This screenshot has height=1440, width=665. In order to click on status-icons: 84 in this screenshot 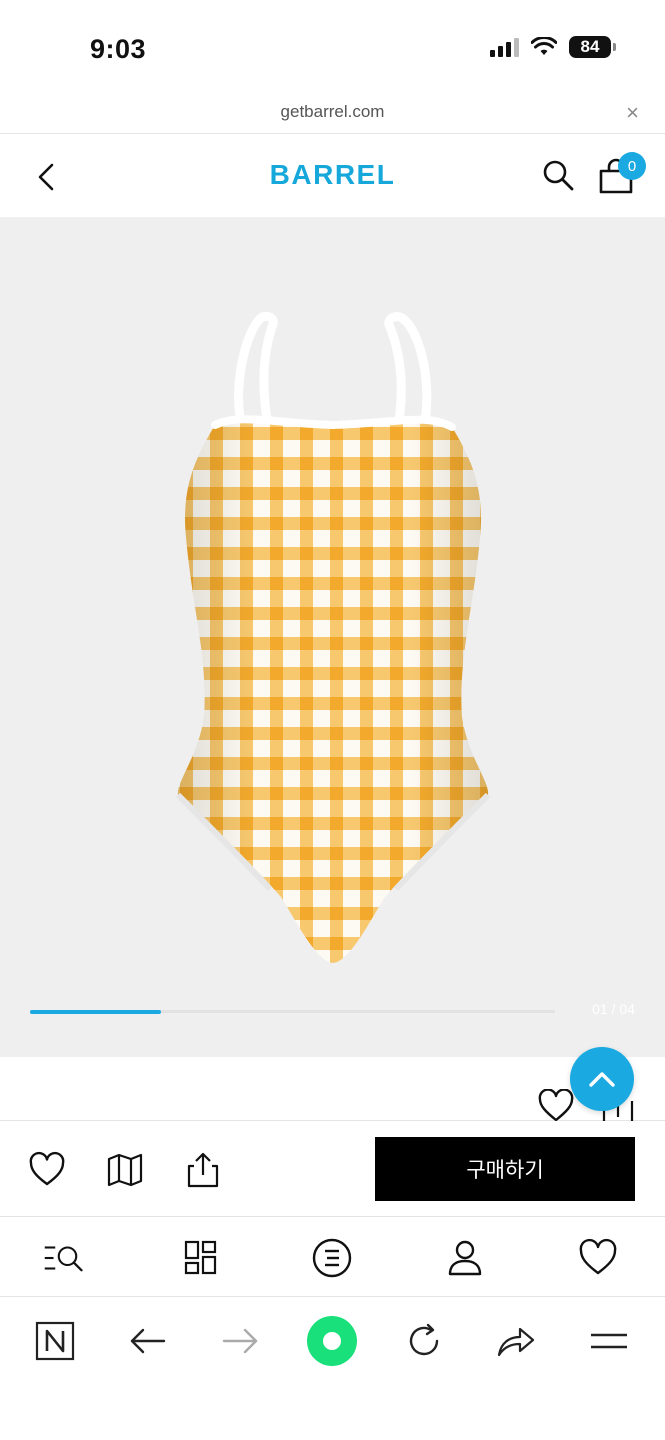, I will do `click(553, 47)`.